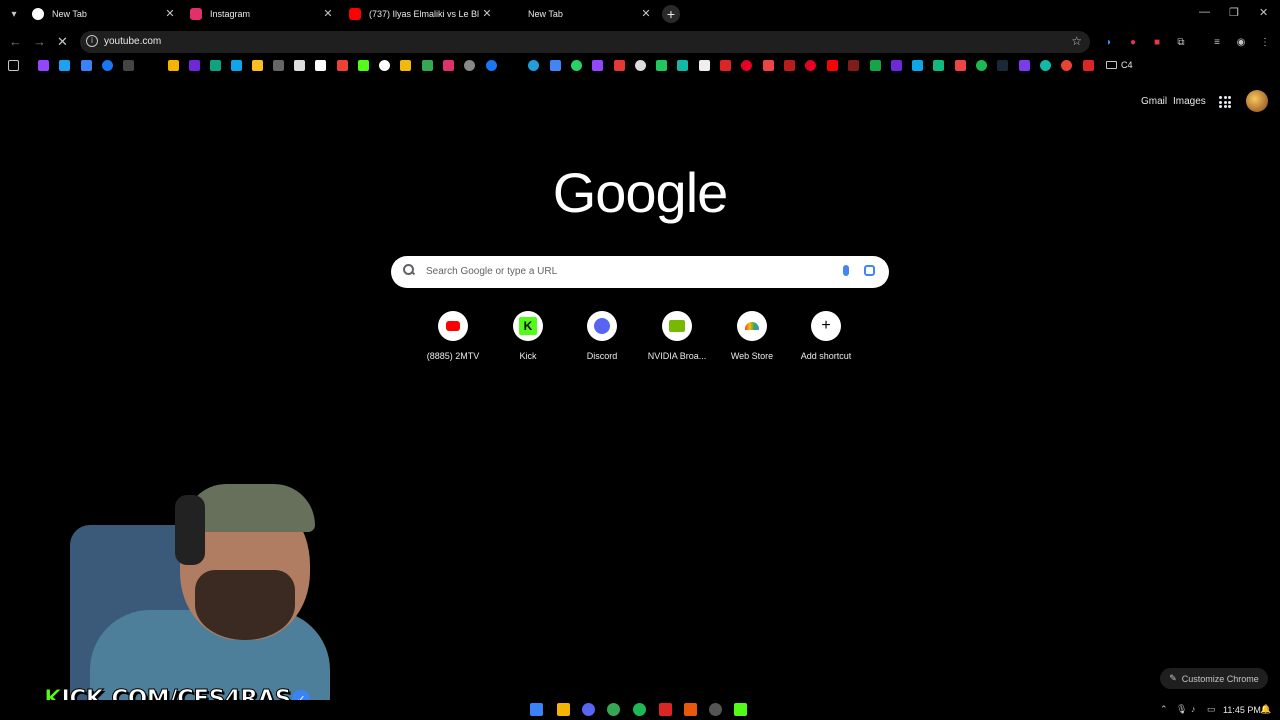 The width and height of the screenshot is (1280, 720). What do you see at coordinates (585, 42) in the screenshot?
I see `address-bar: i youtube.com ☆` at bounding box center [585, 42].